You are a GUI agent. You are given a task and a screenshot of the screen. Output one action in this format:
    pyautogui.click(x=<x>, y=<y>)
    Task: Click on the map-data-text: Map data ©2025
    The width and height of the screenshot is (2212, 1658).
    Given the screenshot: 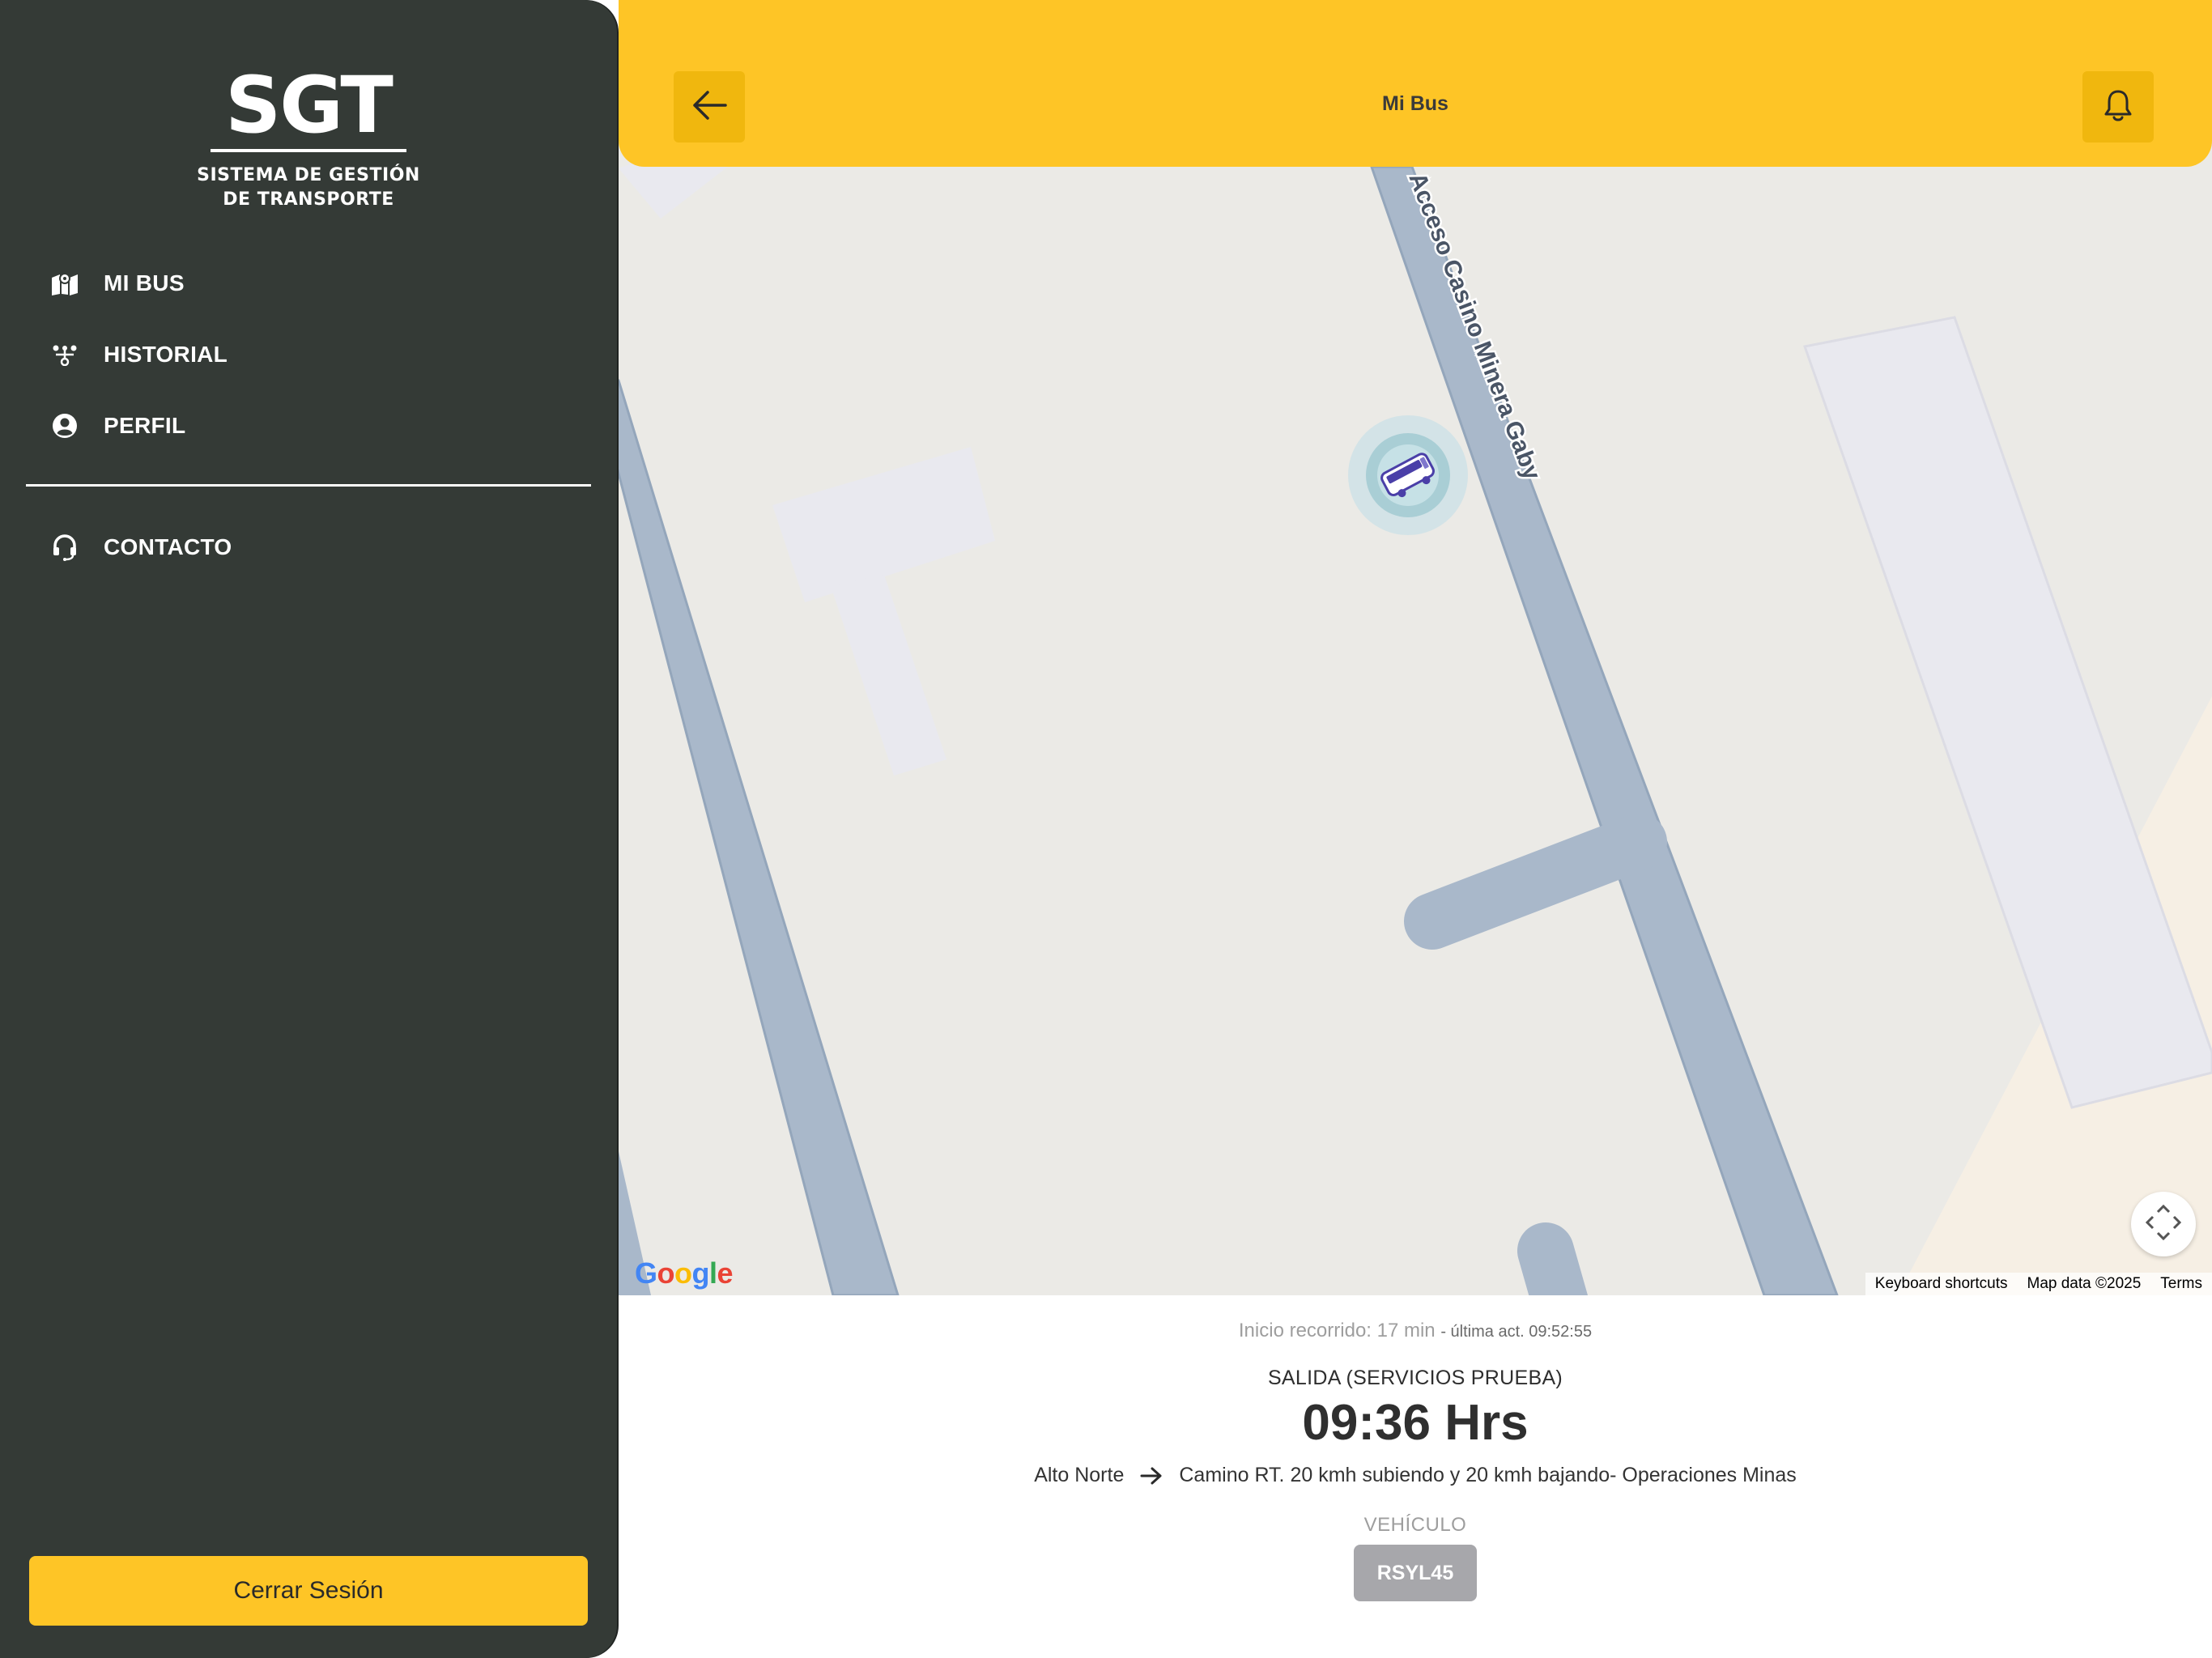 What is the action you would take?
    pyautogui.click(x=2084, y=1283)
    